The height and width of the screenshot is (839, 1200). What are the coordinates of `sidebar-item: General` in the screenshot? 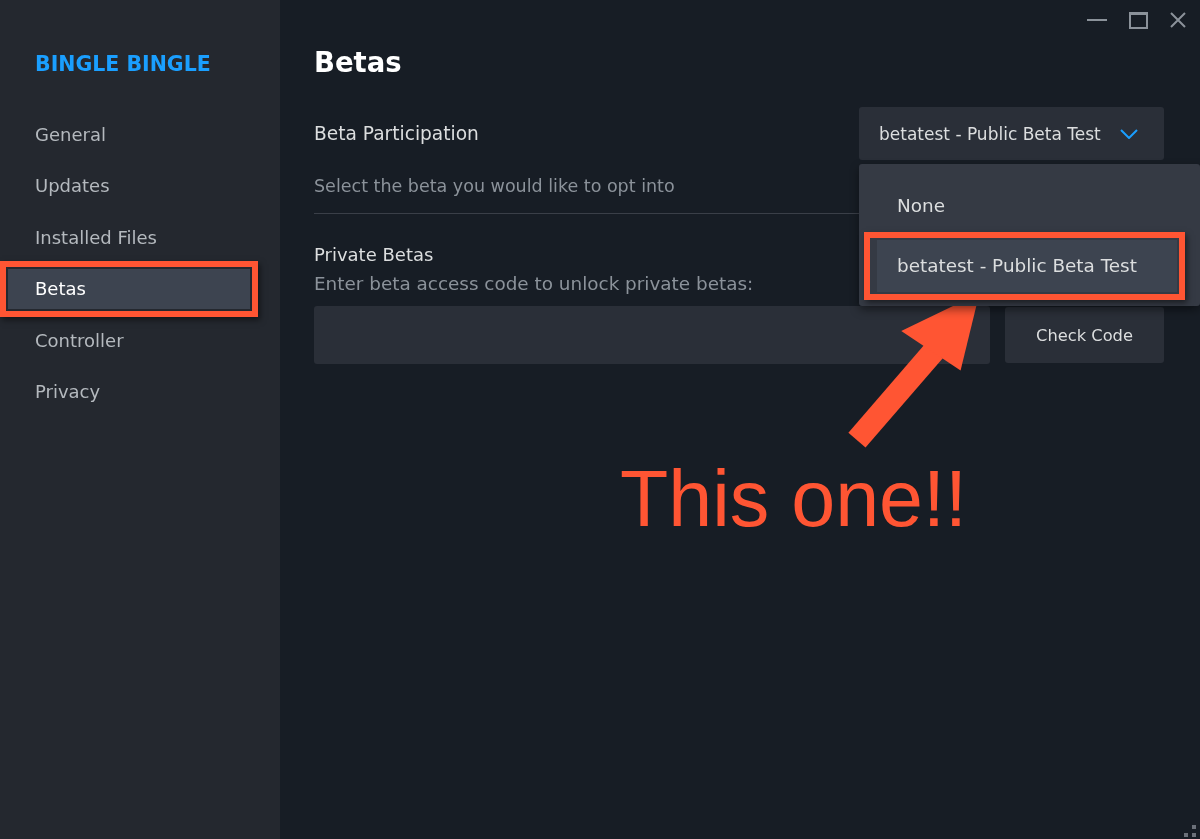 It's located at (129, 135).